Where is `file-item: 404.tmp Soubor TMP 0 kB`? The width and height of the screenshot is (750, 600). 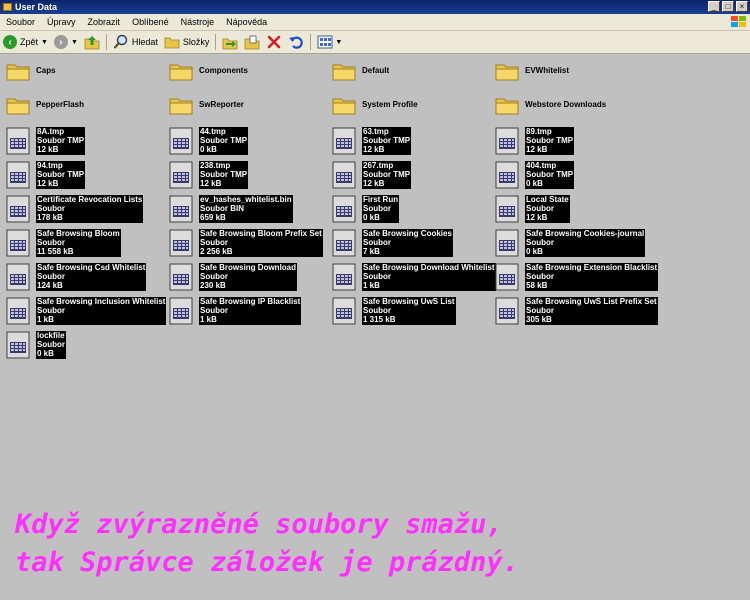 file-item: 404.tmp Soubor TMP 0 kB is located at coordinates (569, 175).